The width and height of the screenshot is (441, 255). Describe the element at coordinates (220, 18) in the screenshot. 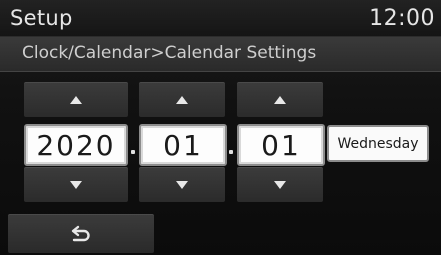

I see `title-bar: Setup 12:00` at that location.